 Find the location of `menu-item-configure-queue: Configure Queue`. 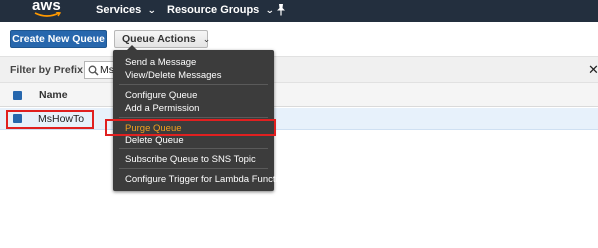

menu-item-configure-queue: Configure Queue is located at coordinates (161, 95).